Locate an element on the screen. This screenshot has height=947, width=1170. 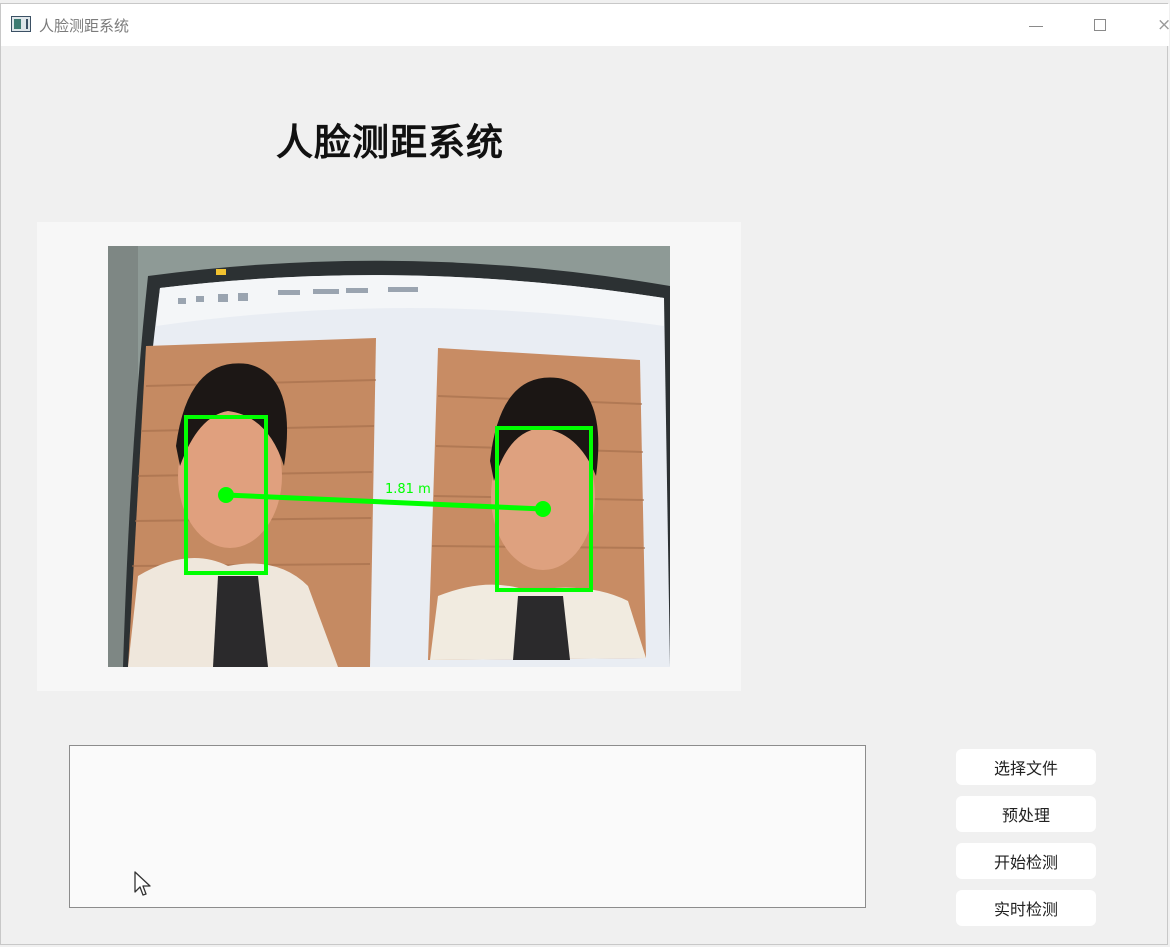
mouse-cursor-icon is located at coordinates (142, 883).